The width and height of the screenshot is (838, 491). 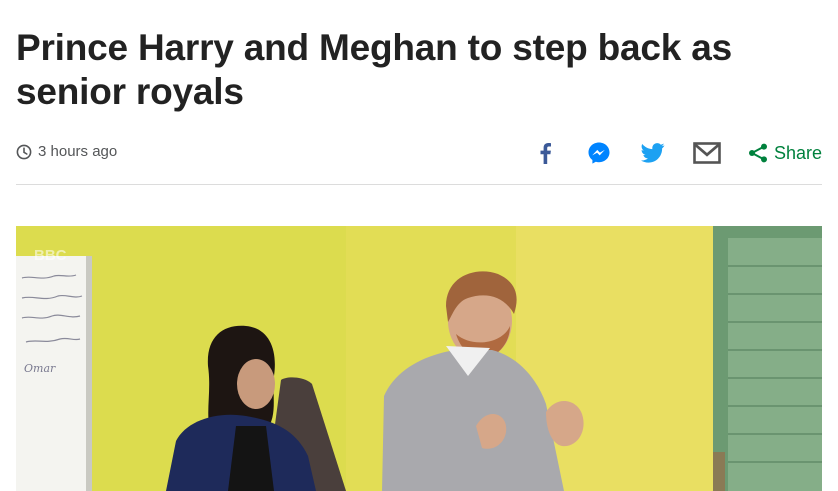 I want to click on share-button: Share, so click(x=785, y=153).